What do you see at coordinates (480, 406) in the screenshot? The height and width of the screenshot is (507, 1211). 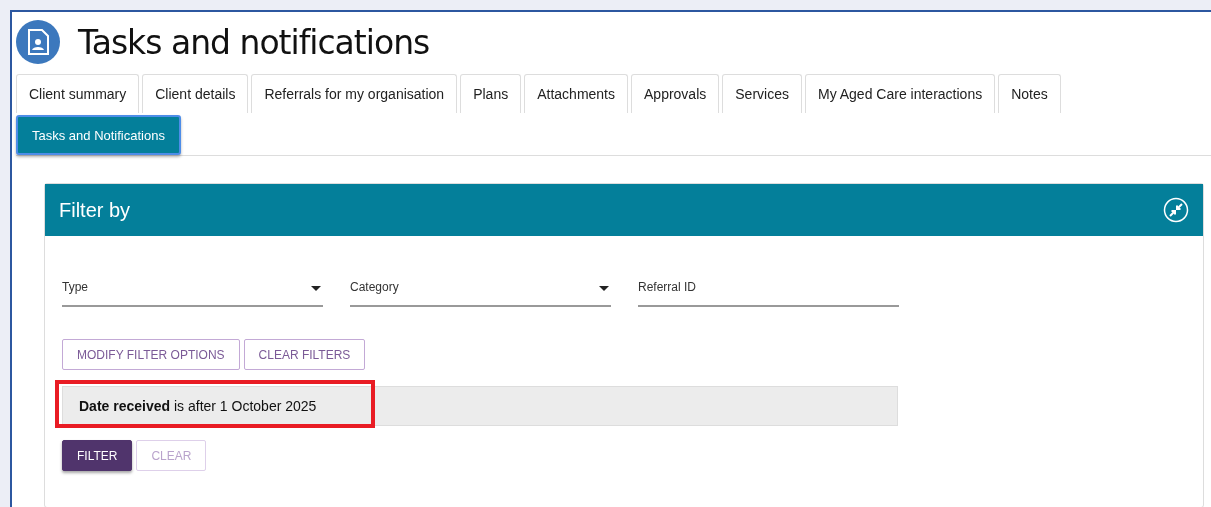 I see `active-filter: Date received is after 1 October 2025` at bounding box center [480, 406].